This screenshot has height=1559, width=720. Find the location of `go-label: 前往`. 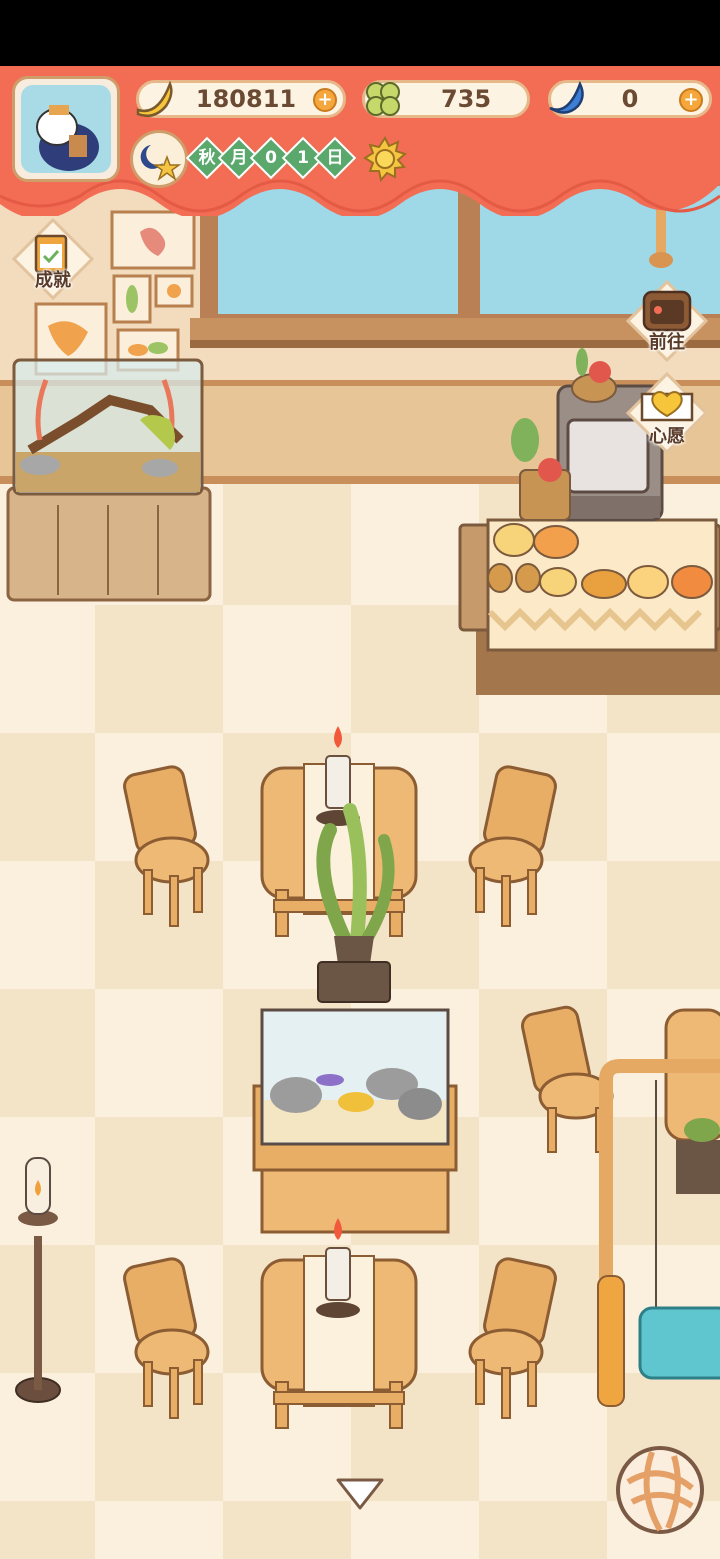

go-label: 前往 is located at coordinates (667, 342).